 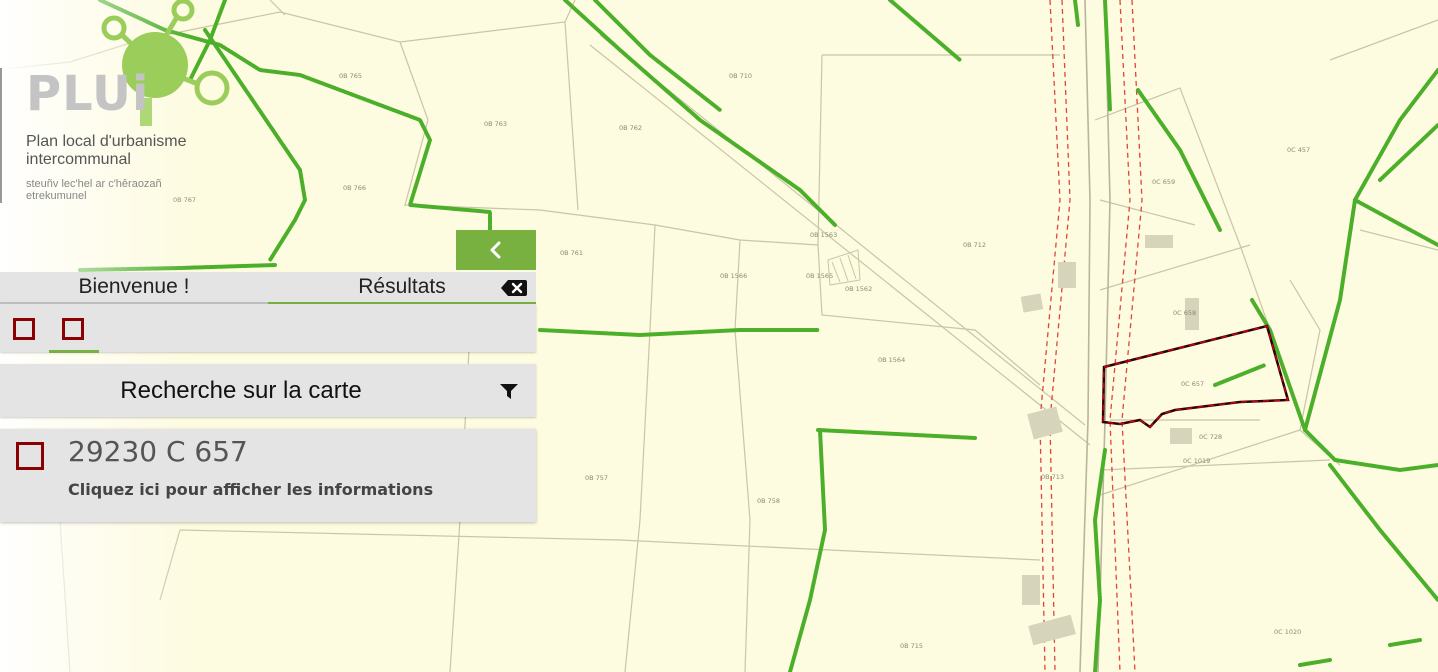 What do you see at coordinates (1196, 461) in the screenshot?
I see `svg-text: 0C 1019` at bounding box center [1196, 461].